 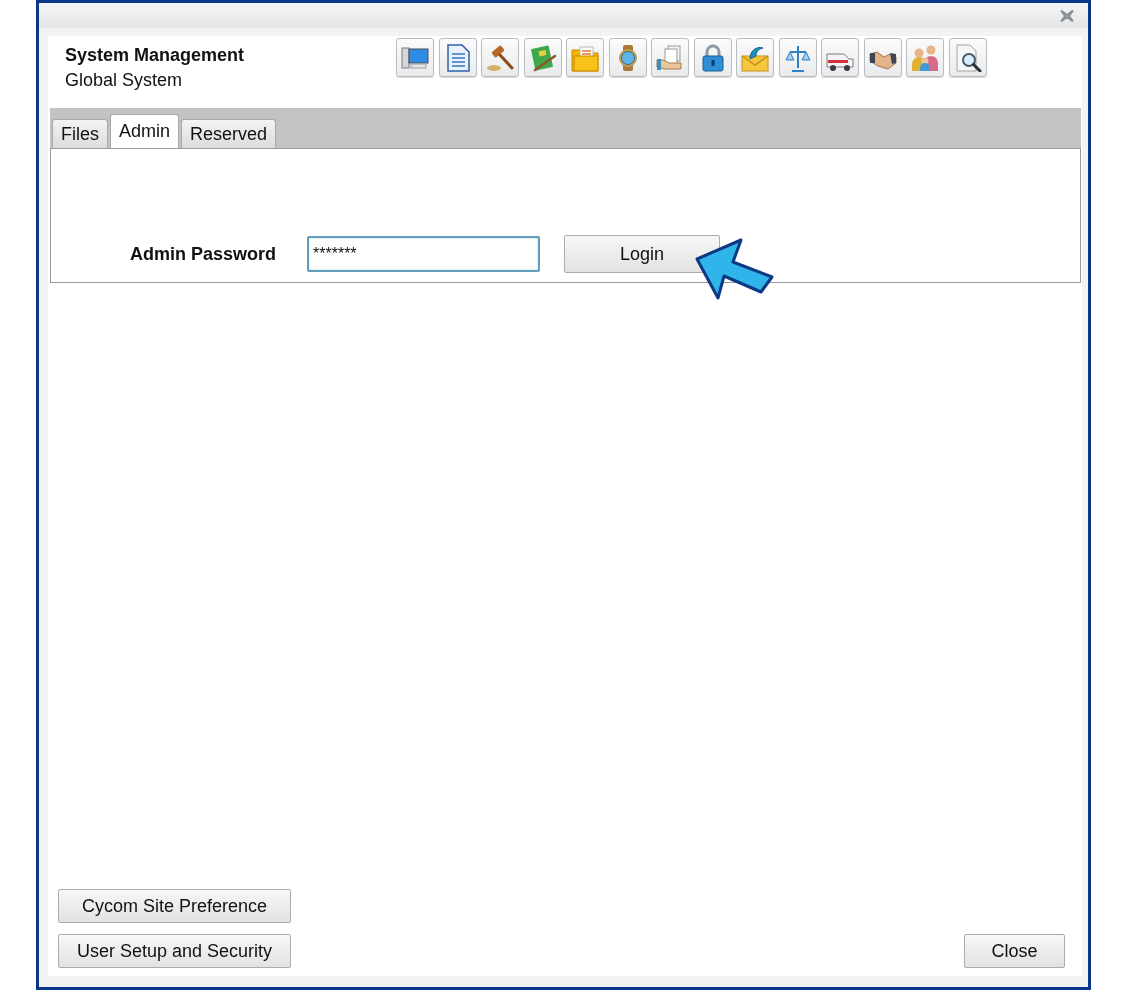 I want to click on tab: Files, so click(x=80, y=133).